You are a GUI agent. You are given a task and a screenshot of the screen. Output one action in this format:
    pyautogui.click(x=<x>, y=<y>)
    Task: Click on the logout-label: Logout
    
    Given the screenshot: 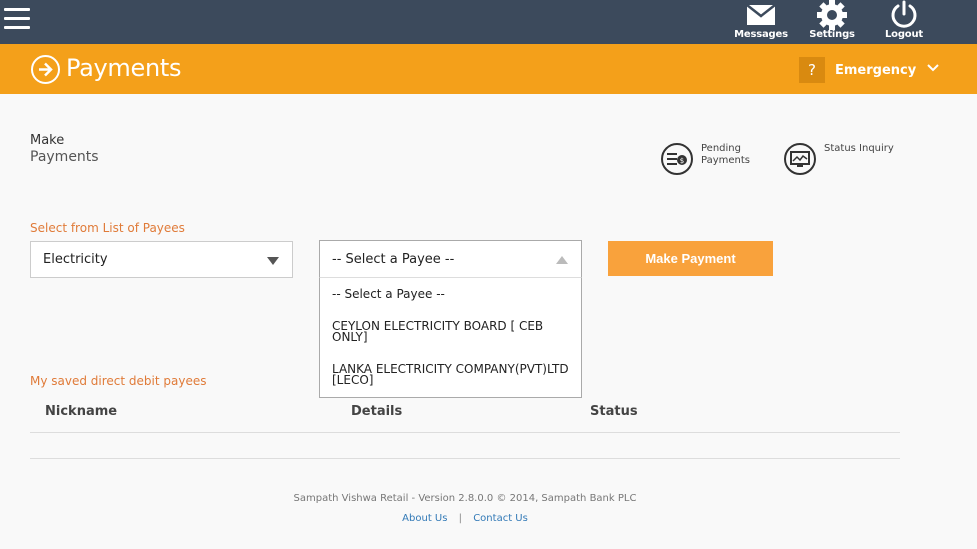 What is the action you would take?
    pyautogui.click(x=904, y=34)
    